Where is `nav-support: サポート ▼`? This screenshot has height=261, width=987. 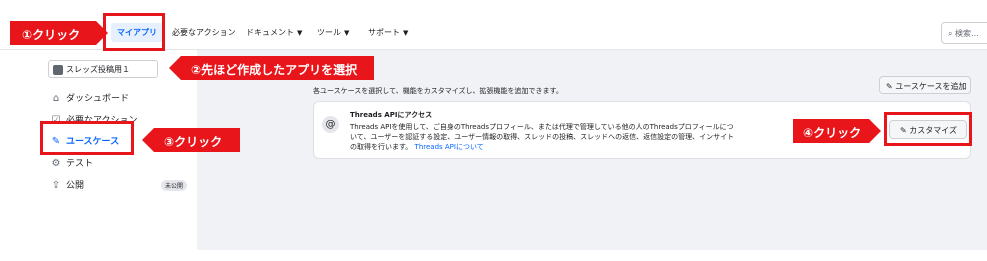
nav-support: サポート ▼ is located at coordinates (388, 32).